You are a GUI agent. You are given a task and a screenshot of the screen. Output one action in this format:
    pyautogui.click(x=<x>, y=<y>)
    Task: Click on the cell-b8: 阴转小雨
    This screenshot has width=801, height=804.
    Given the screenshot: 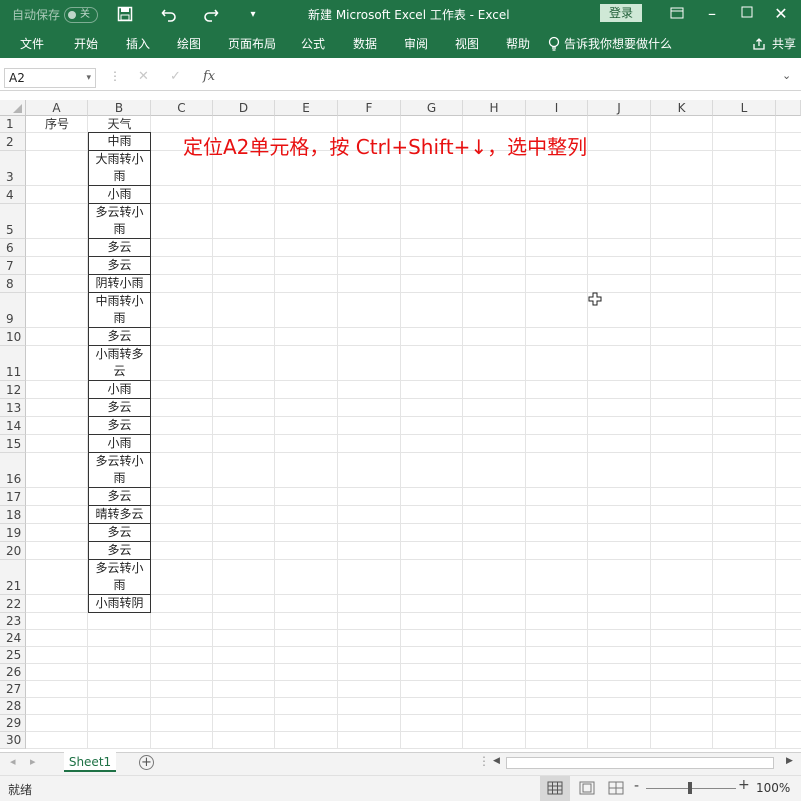 What is the action you would take?
    pyautogui.click(x=119, y=284)
    